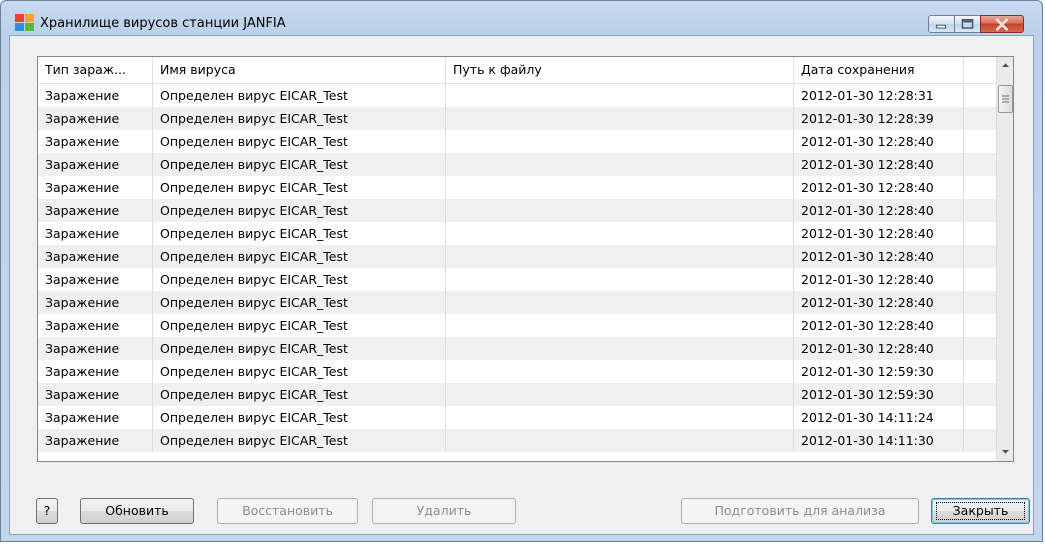 This screenshot has height=544, width=1045. I want to click on maximize-icon, so click(967, 24).